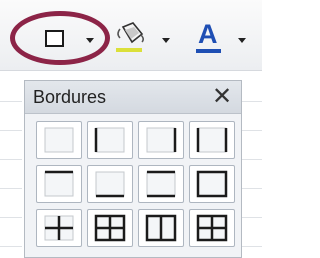 The image size is (320, 258). What do you see at coordinates (110, 184) in the screenshot?
I see `border-preset-bottom` at bounding box center [110, 184].